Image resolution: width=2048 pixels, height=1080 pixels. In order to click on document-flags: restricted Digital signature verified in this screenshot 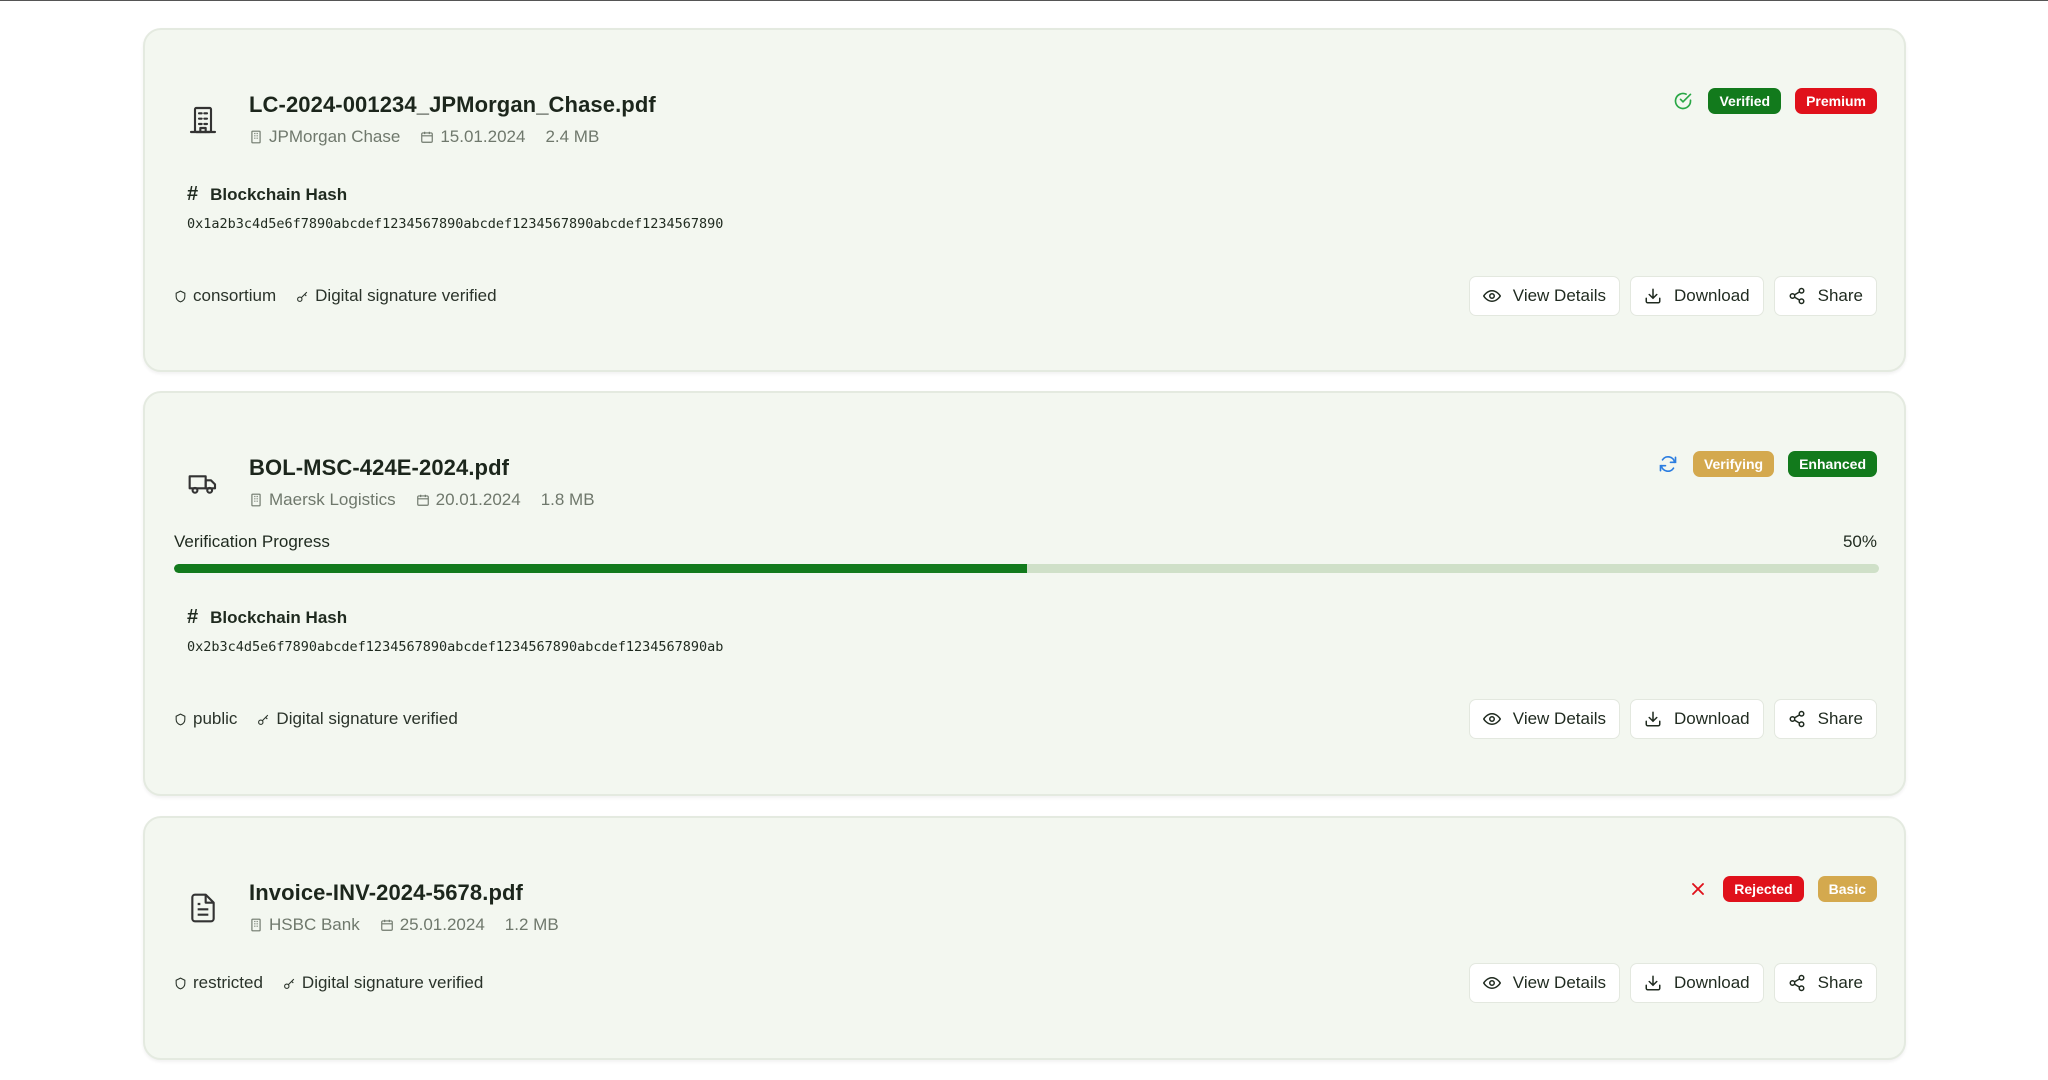, I will do `click(338, 983)`.